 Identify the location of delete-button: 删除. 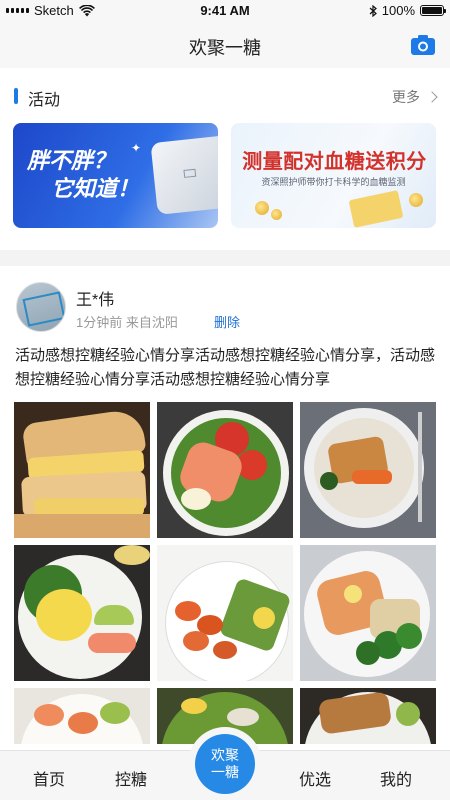
(227, 321).